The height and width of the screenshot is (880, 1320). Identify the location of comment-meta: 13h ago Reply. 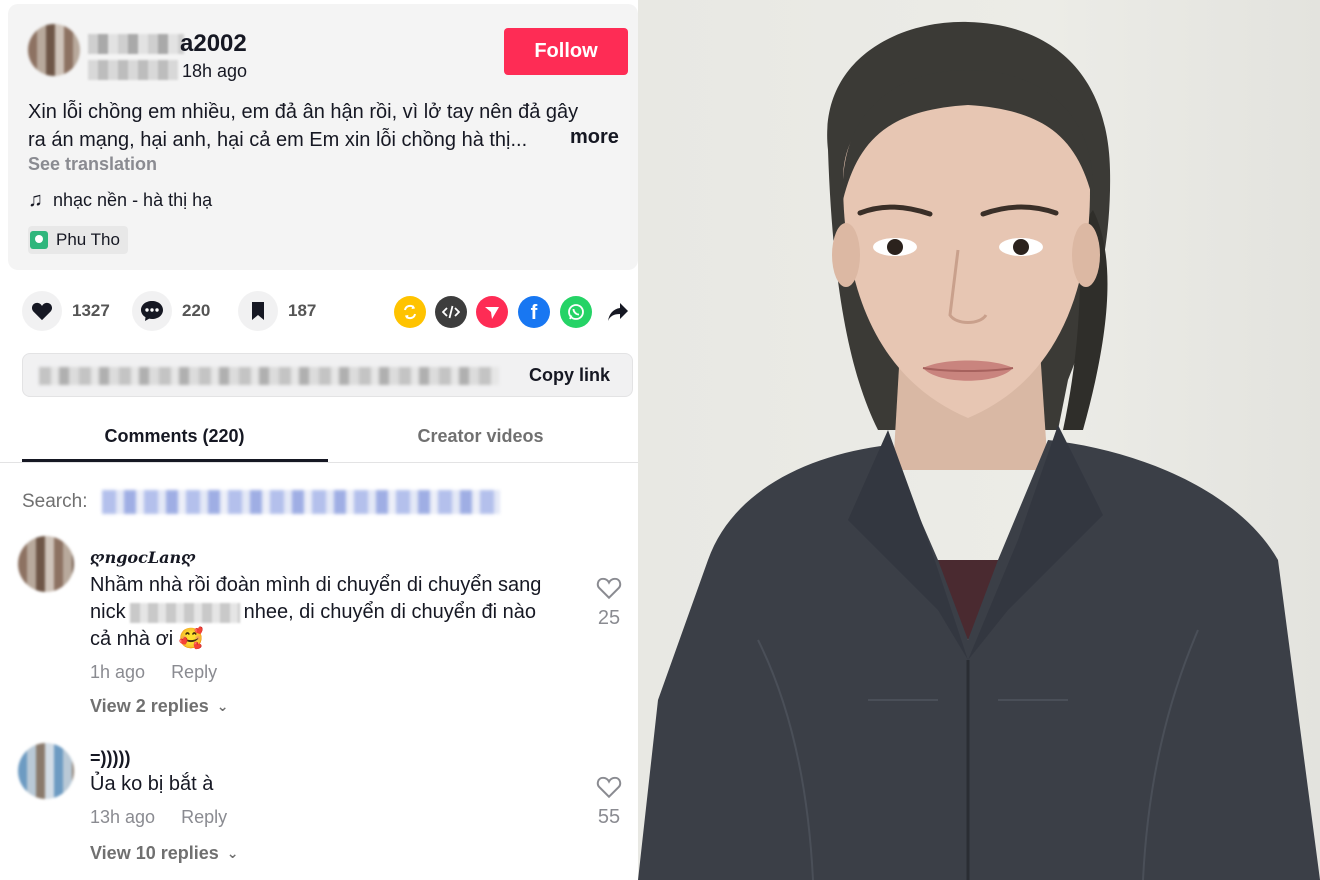
(158, 817).